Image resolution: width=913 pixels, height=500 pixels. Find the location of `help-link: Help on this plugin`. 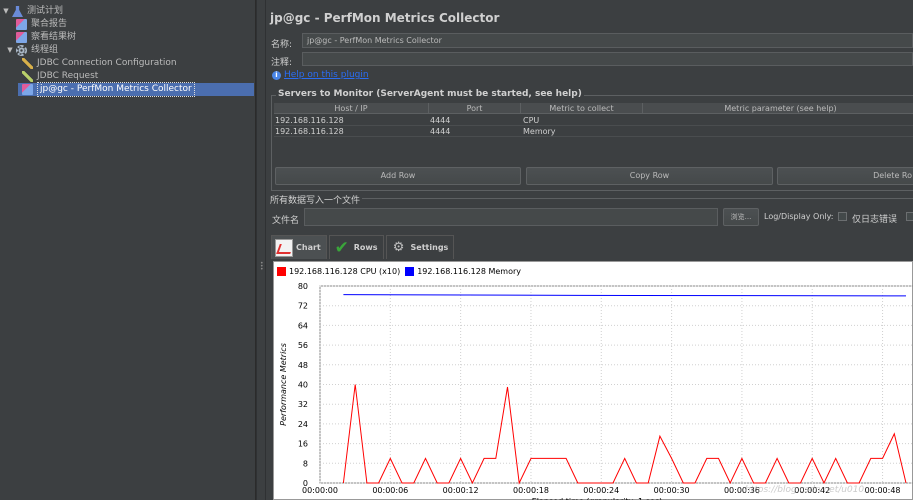

help-link: Help on this plugin is located at coordinates (326, 75).